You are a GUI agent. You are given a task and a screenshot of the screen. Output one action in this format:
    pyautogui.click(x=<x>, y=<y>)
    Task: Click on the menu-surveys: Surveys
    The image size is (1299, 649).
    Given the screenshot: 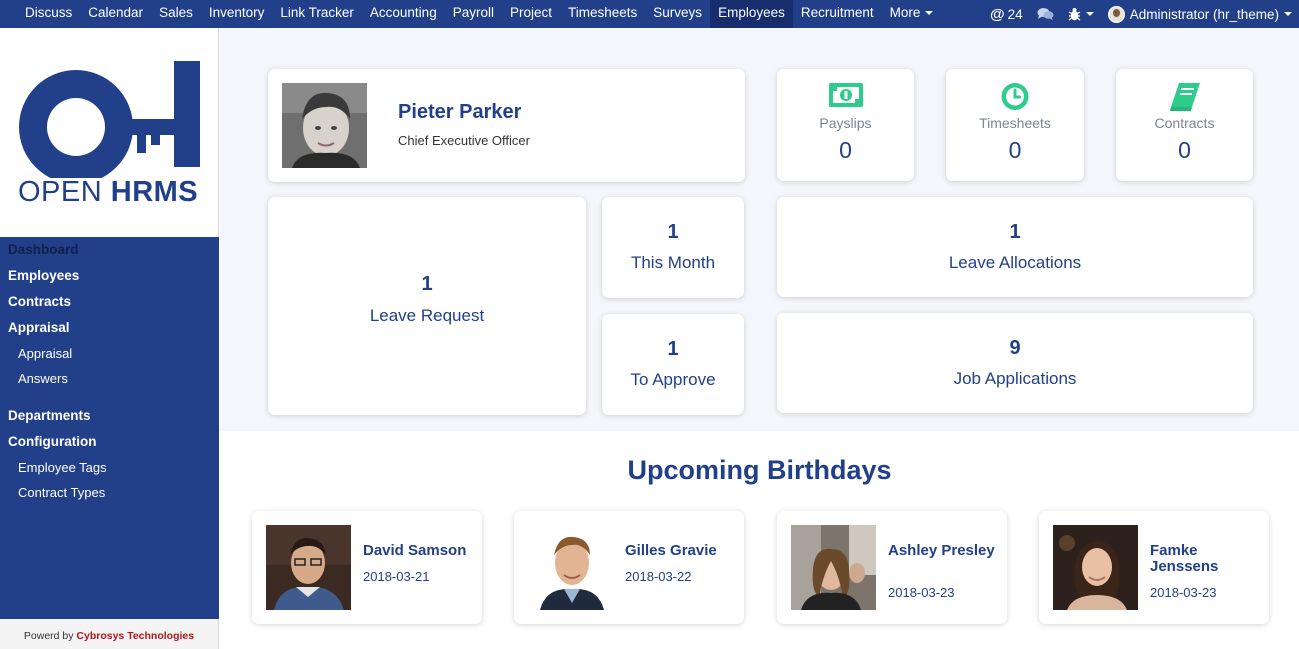 What is the action you would take?
    pyautogui.click(x=677, y=14)
    